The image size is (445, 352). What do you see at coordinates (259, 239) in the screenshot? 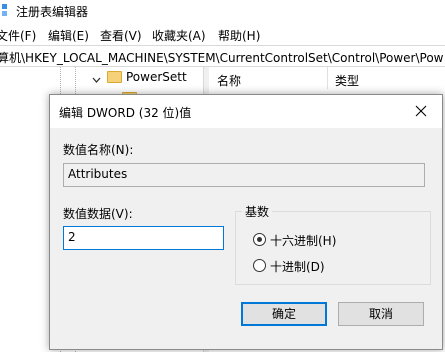
I see `radio-button-selected` at bounding box center [259, 239].